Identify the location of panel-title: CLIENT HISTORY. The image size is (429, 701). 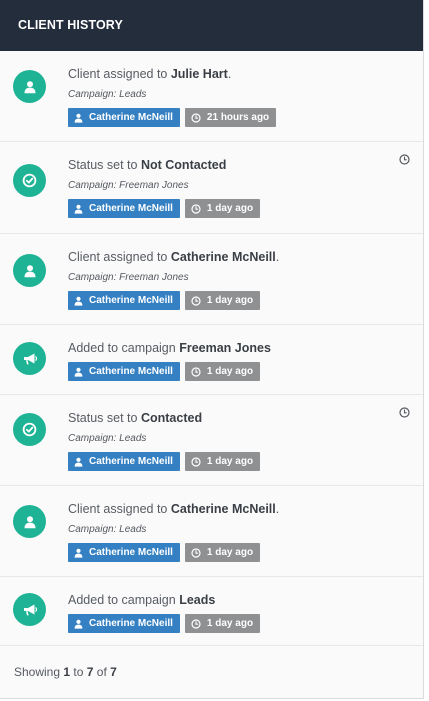
(211, 25).